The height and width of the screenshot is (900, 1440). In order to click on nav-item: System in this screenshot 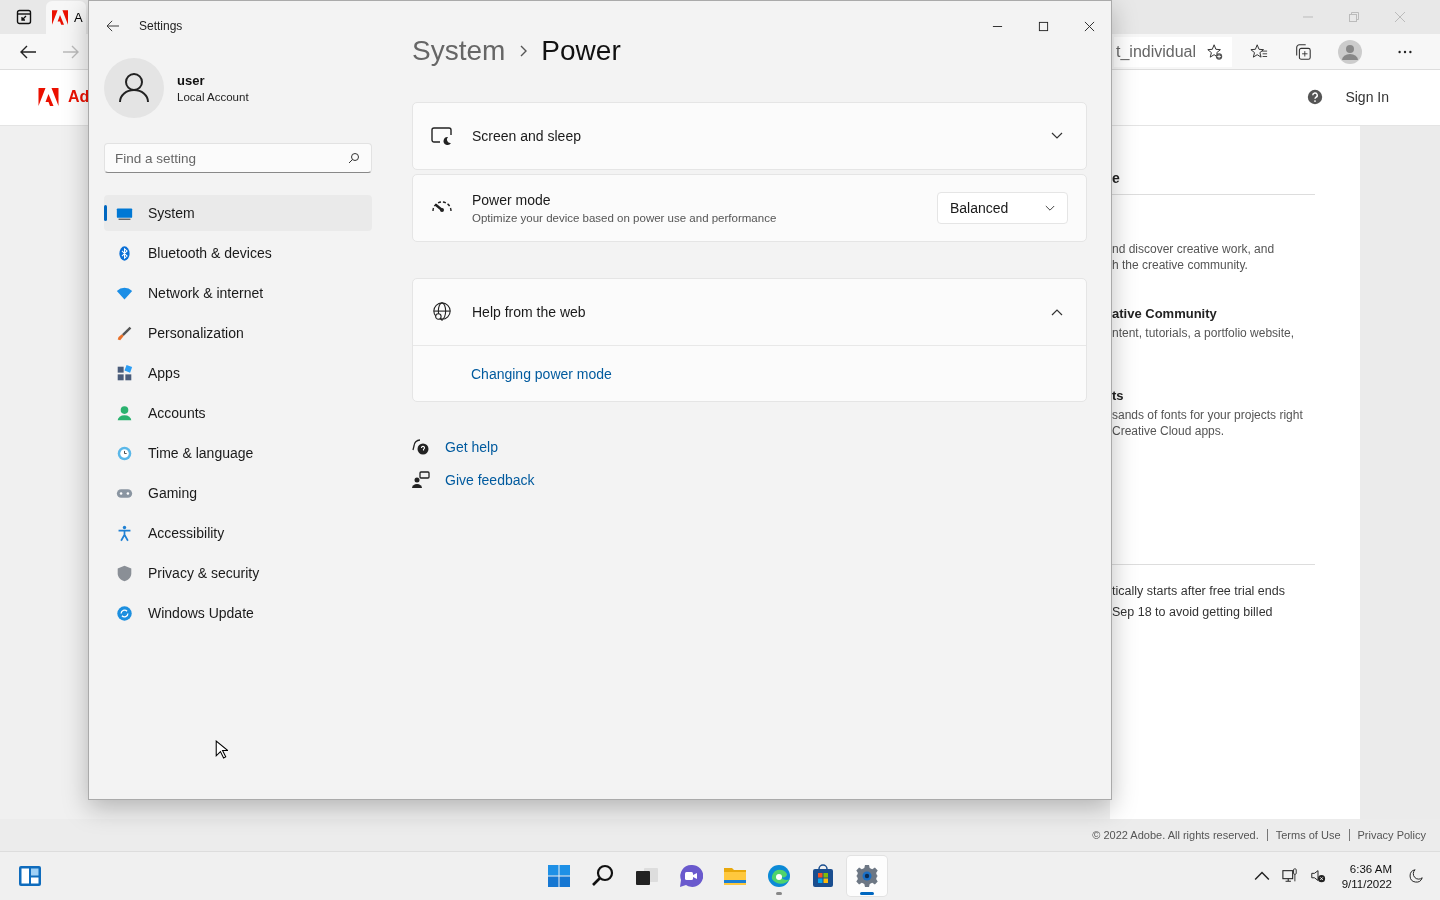, I will do `click(238, 213)`.